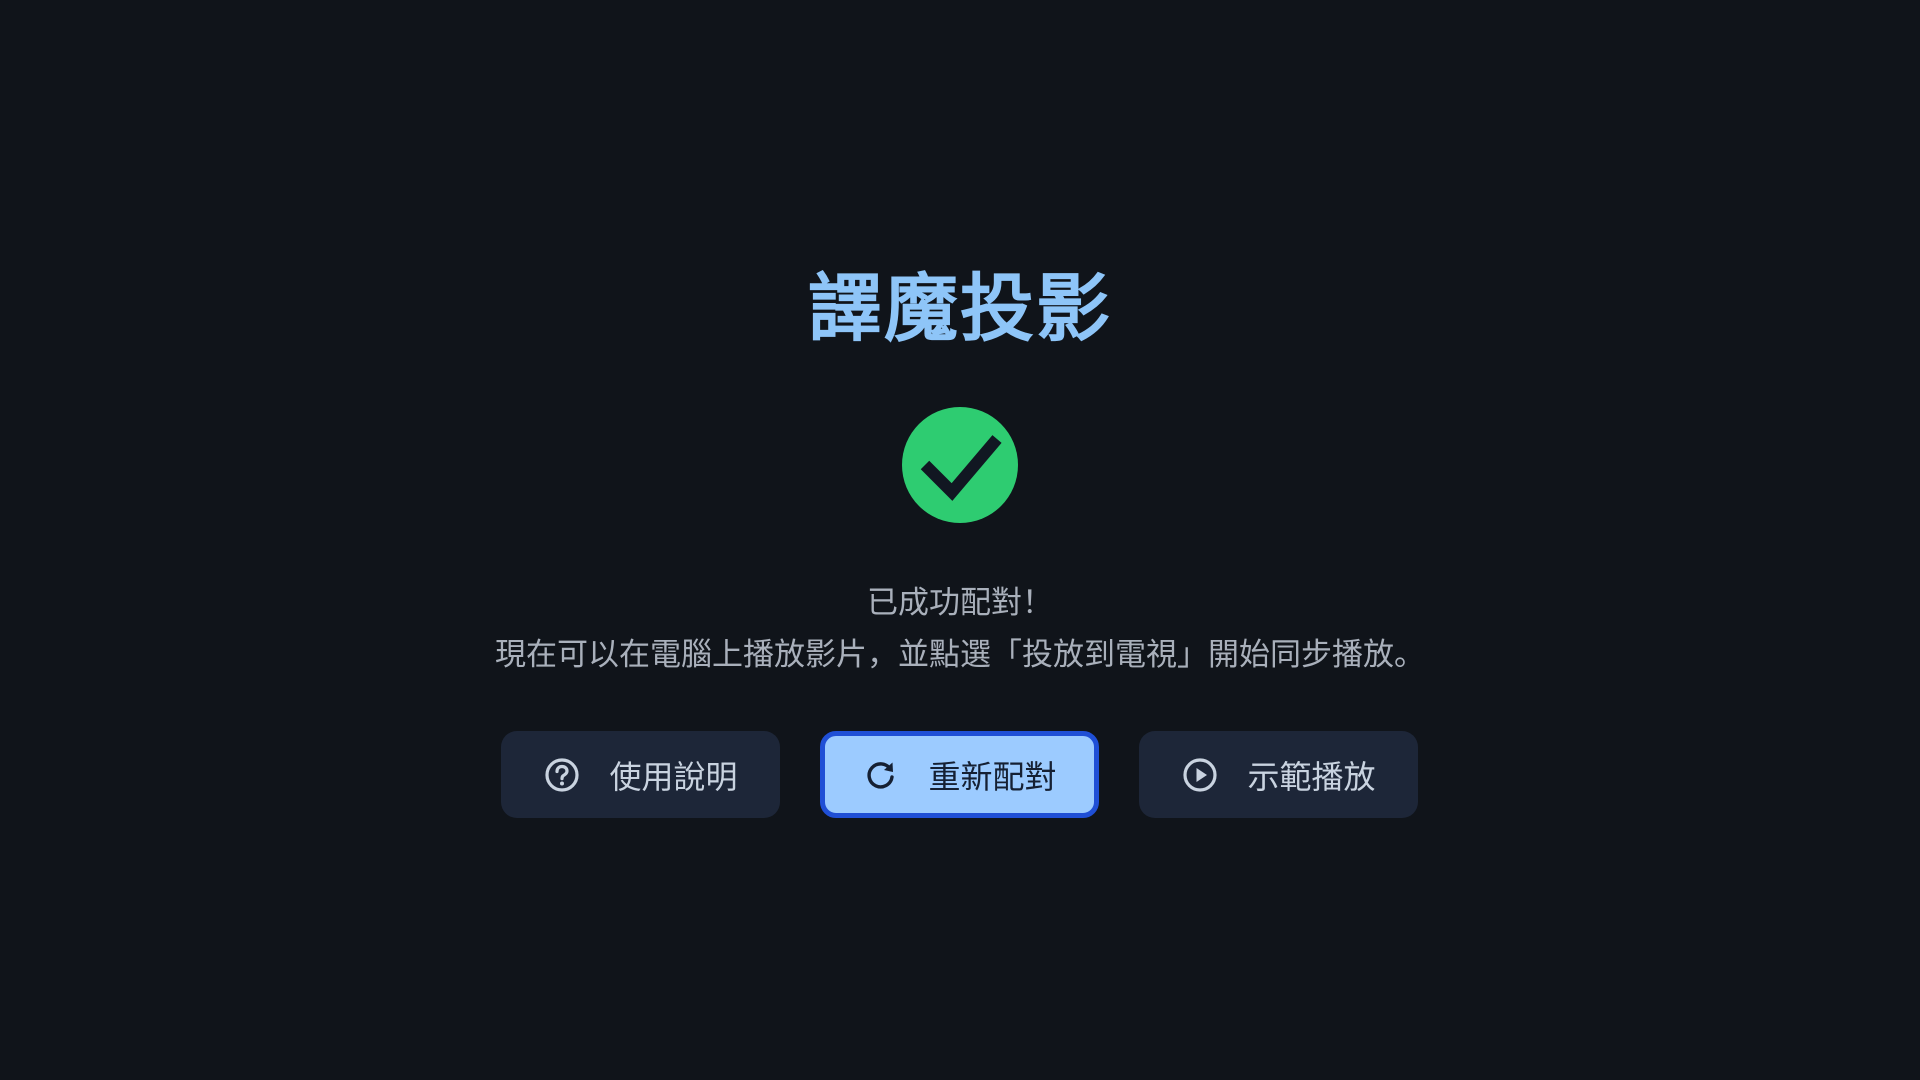 The image size is (1920, 1080). What do you see at coordinates (1311, 776) in the screenshot?
I see `demo-play-button-label: 示範播放` at bounding box center [1311, 776].